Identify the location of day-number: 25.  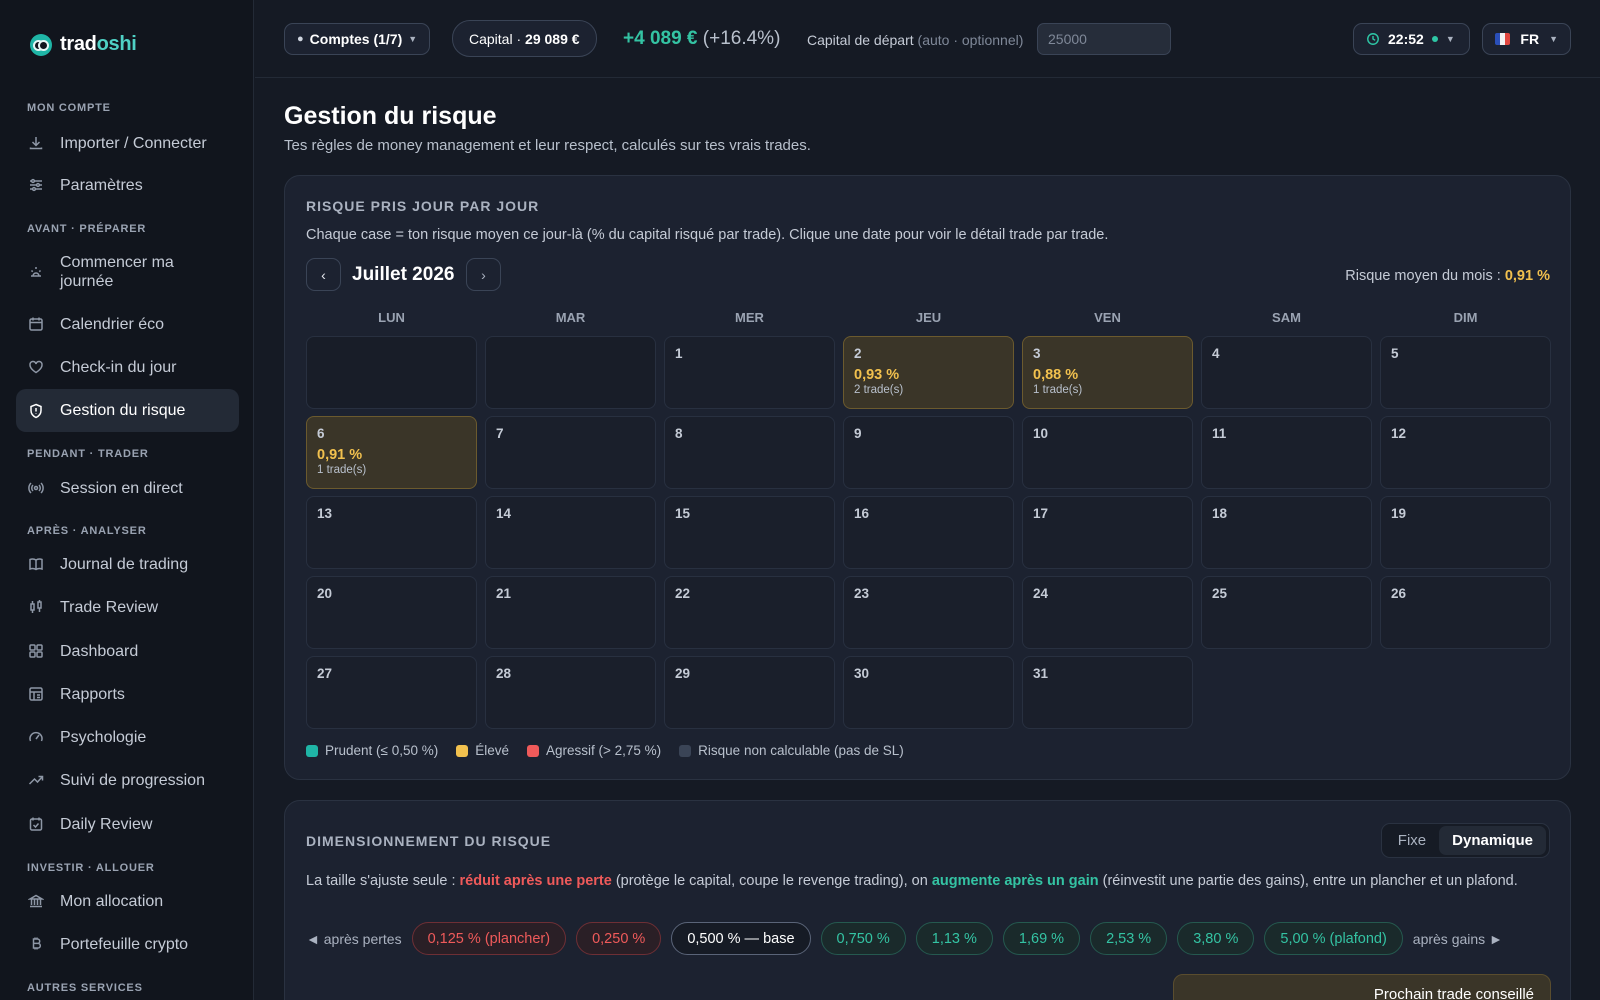
(1220, 593).